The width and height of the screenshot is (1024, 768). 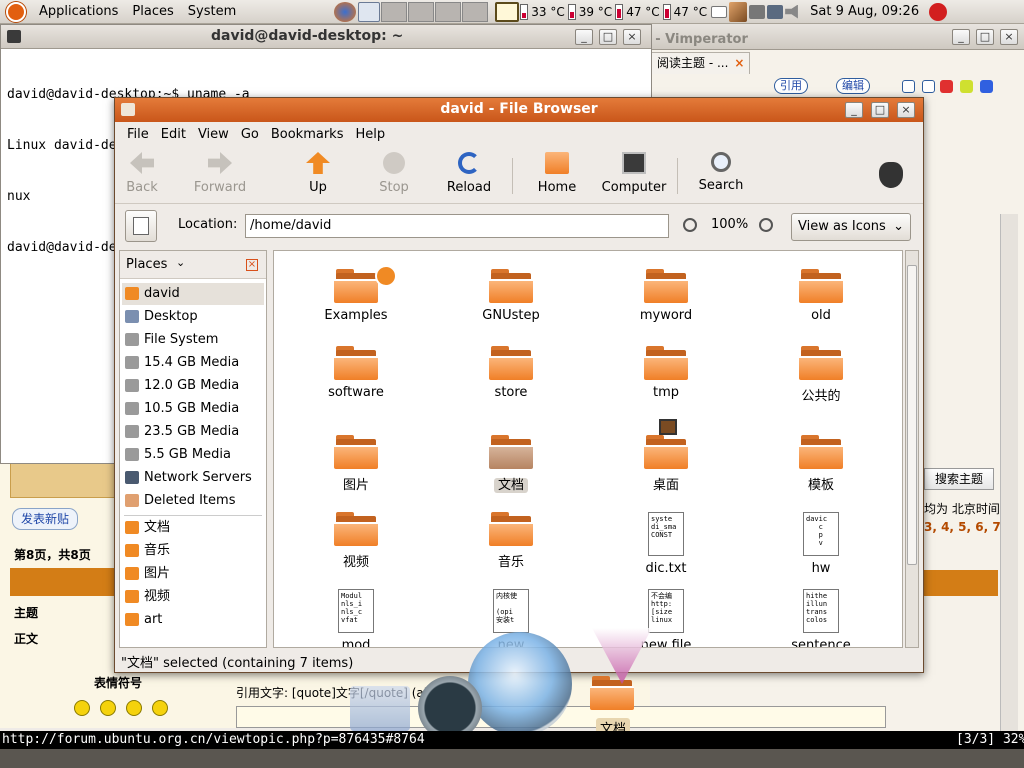 What do you see at coordinates (356, 541) in the screenshot?
I see `folder-videos: 视频` at bounding box center [356, 541].